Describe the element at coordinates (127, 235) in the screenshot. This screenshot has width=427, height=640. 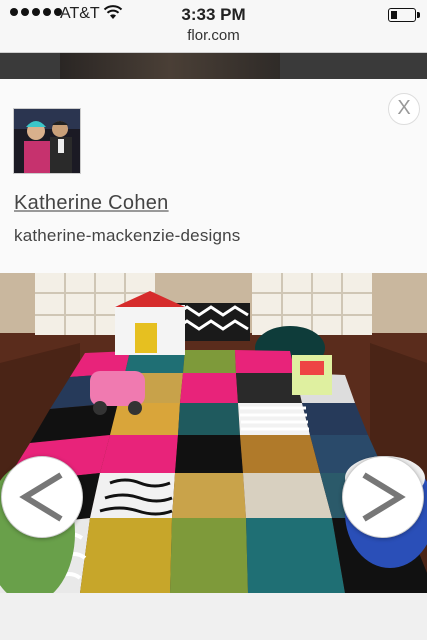
I see `user-handle: katherine-mackenzie-designs` at that location.